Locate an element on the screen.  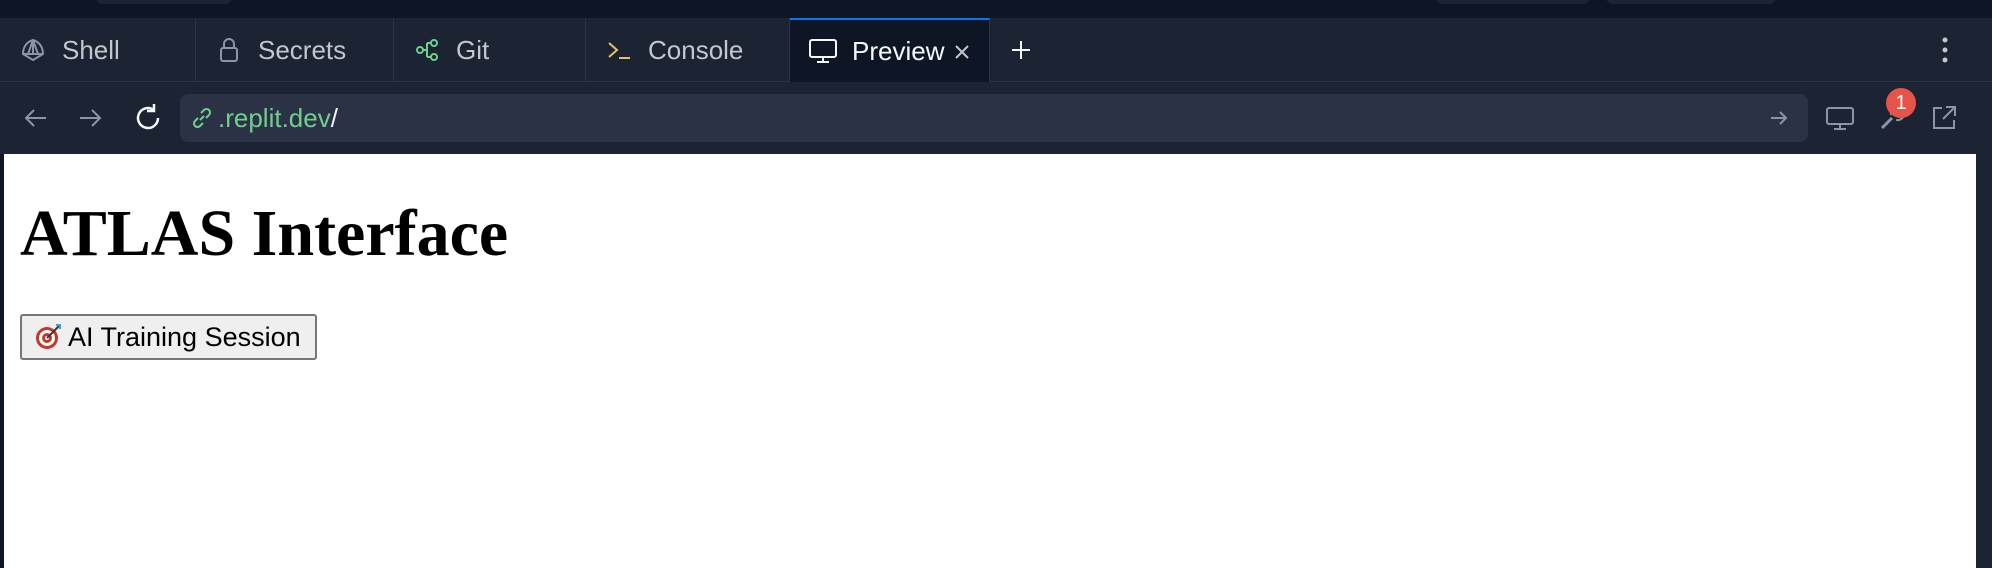
url-path: / is located at coordinates (334, 117).